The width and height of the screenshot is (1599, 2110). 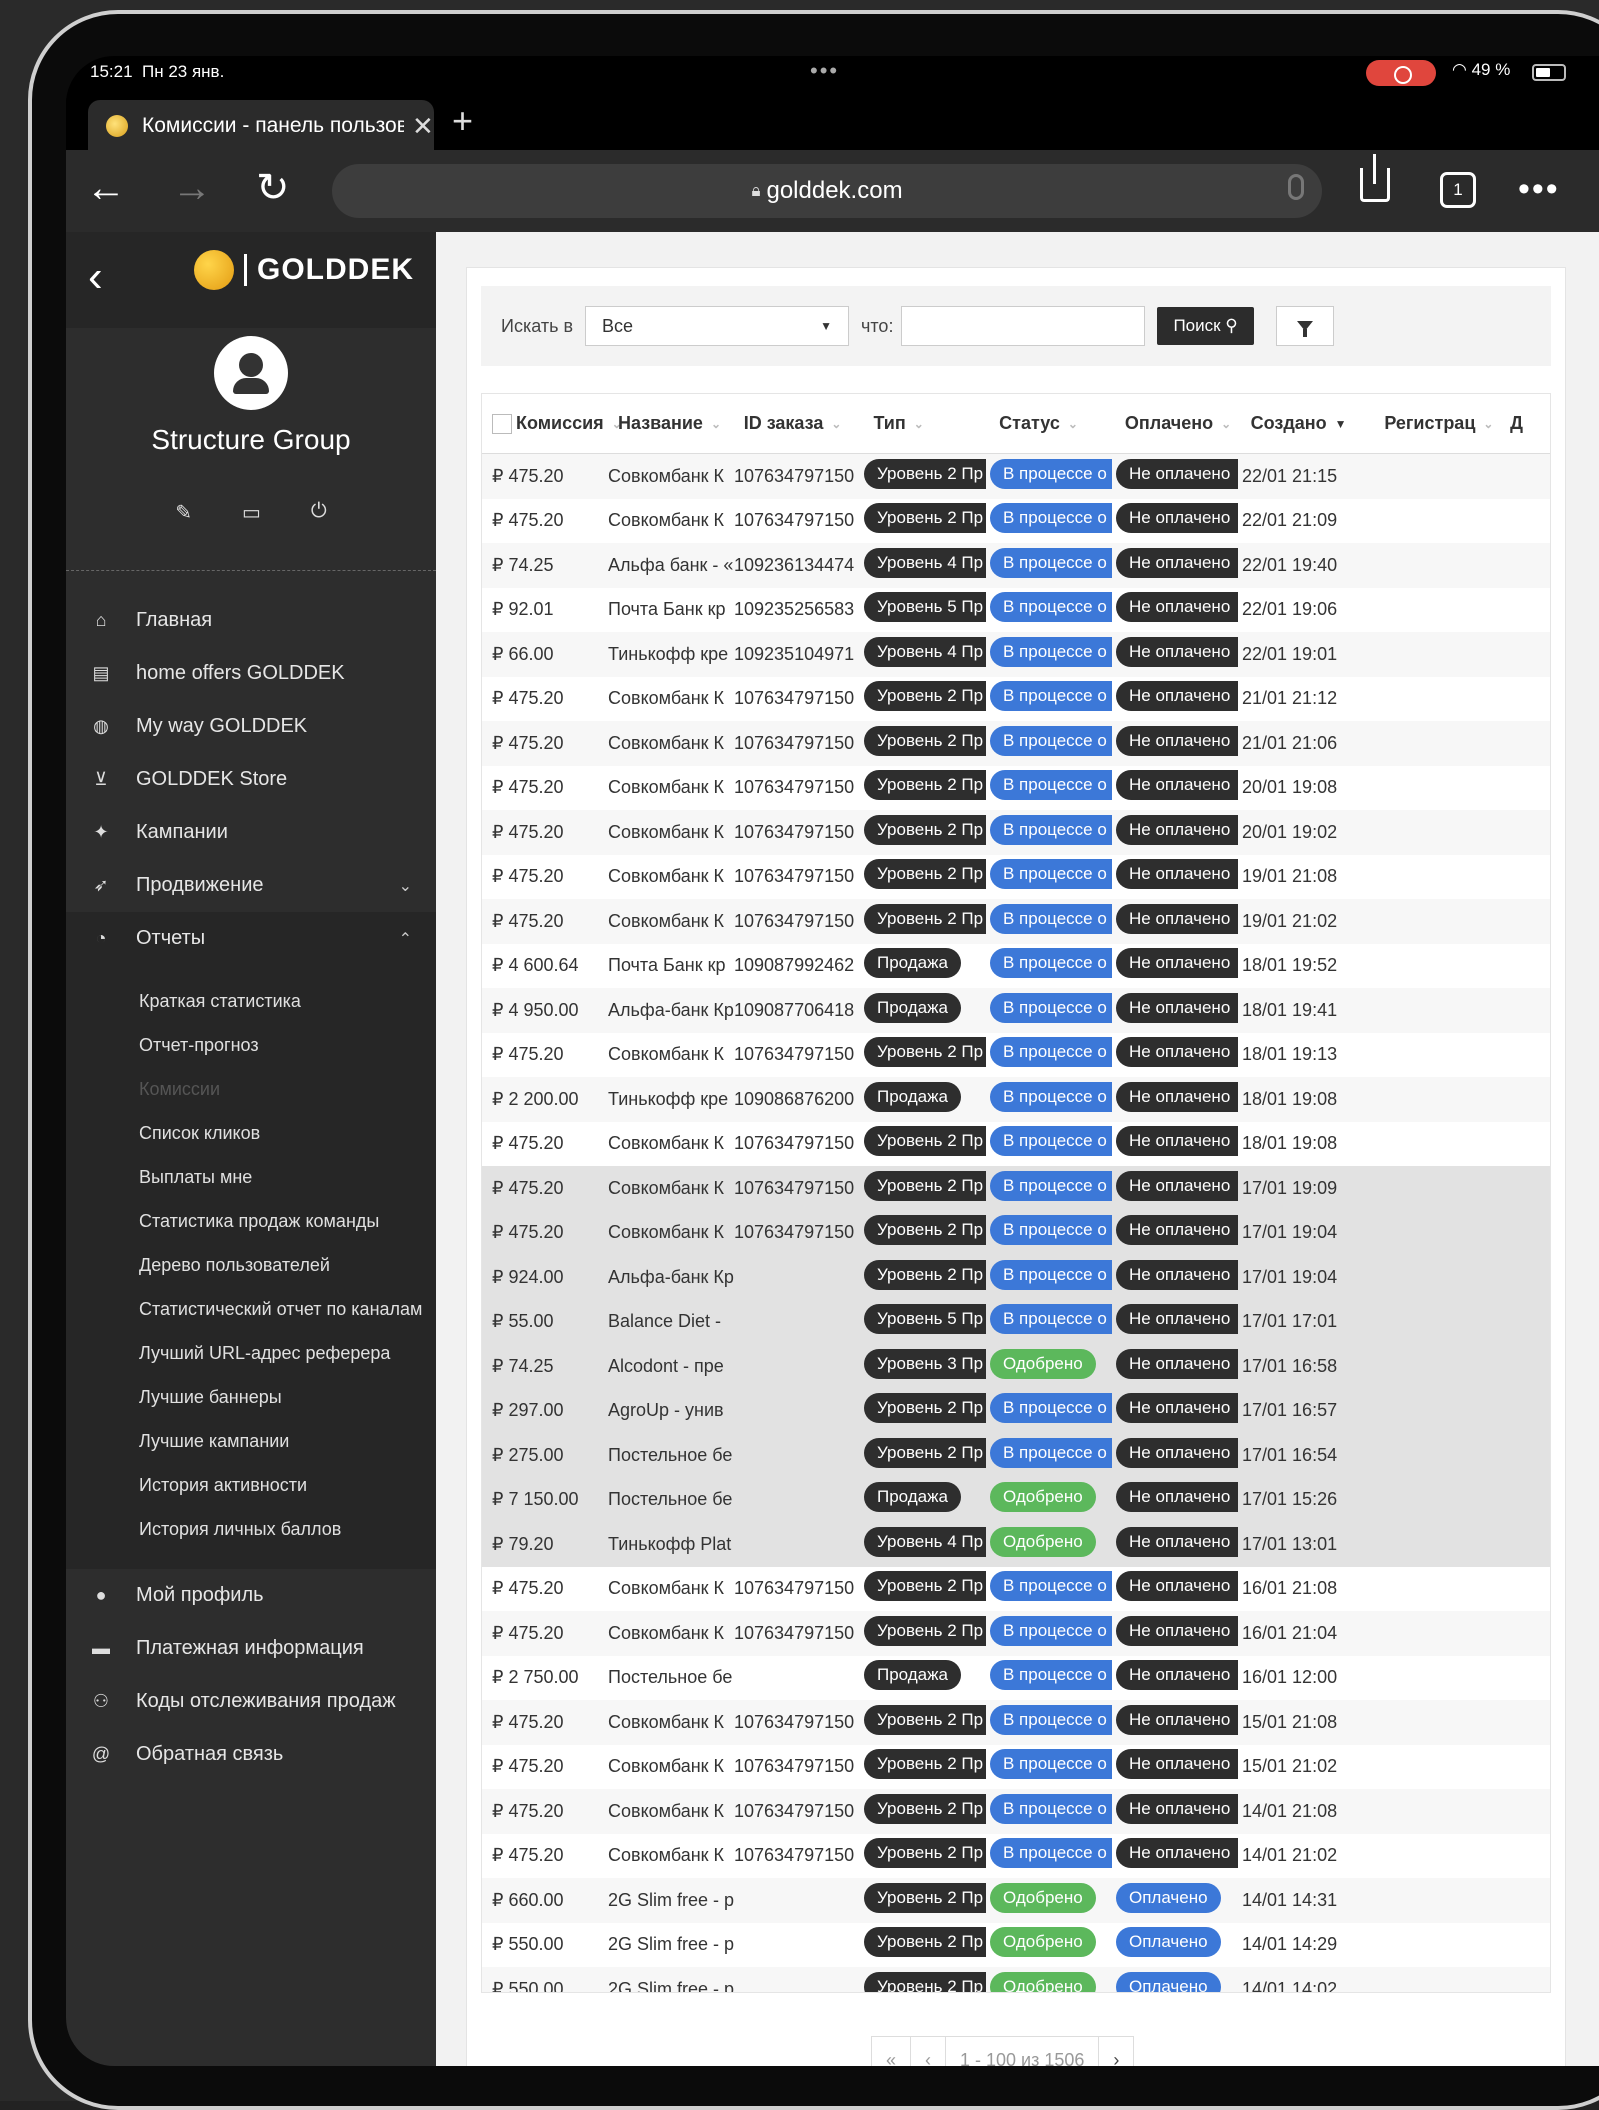 What do you see at coordinates (251, 1648) in the screenshot?
I see `sidebar-bottom-item-1: ▬ Платежная информация` at bounding box center [251, 1648].